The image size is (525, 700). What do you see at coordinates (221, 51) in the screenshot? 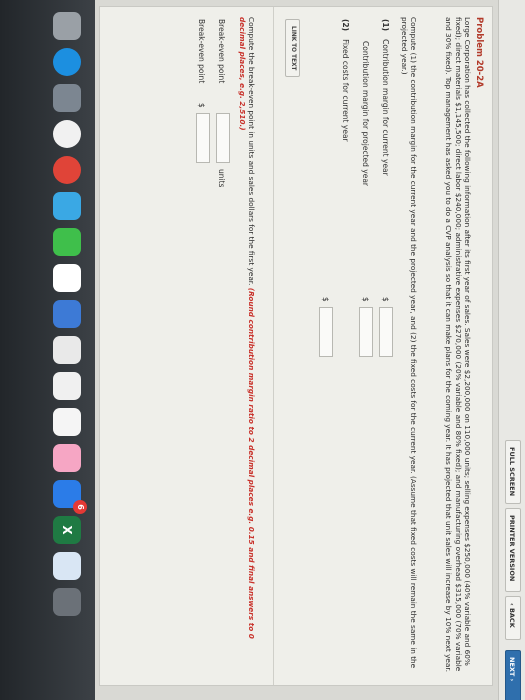
I see `break-even-units-label: Break-even point` at bounding box center [221, 51].